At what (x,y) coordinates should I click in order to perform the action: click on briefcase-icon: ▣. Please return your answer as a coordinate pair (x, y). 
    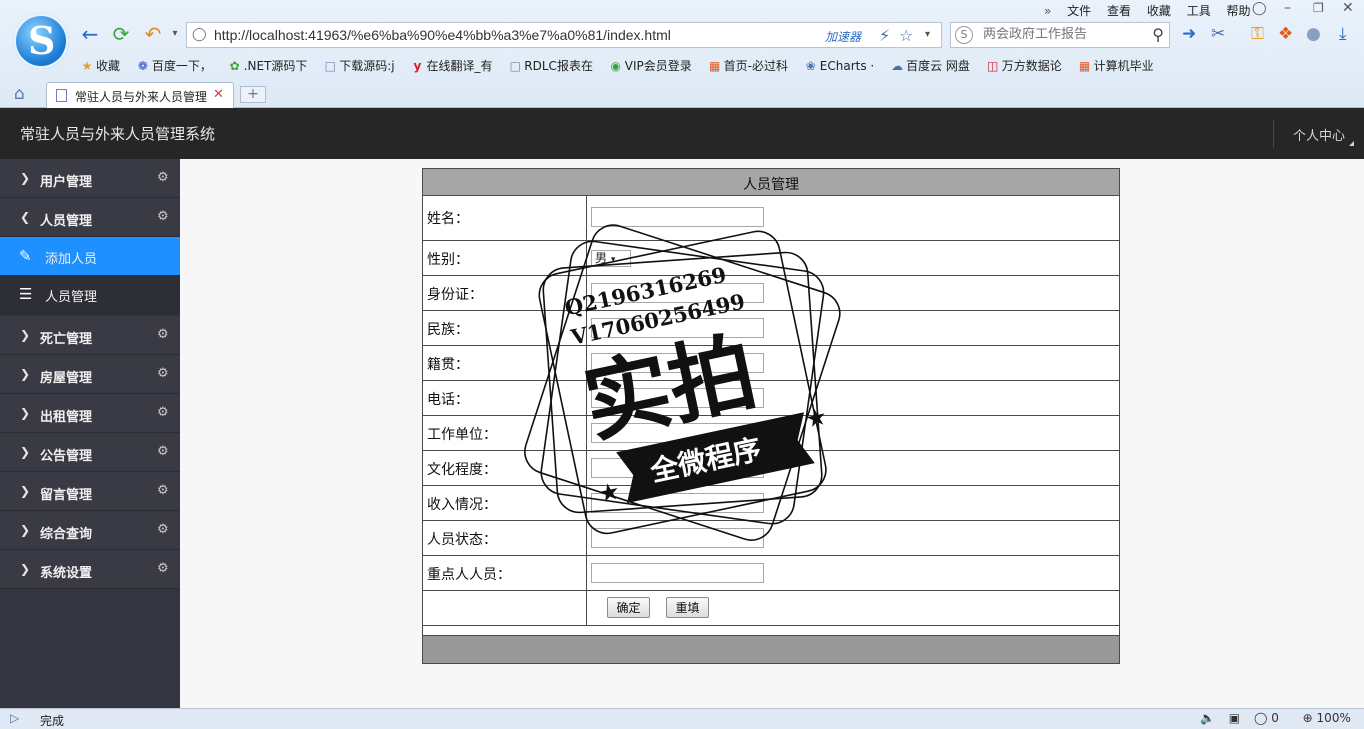
    Looking at the image, I should click on (1234, 718).